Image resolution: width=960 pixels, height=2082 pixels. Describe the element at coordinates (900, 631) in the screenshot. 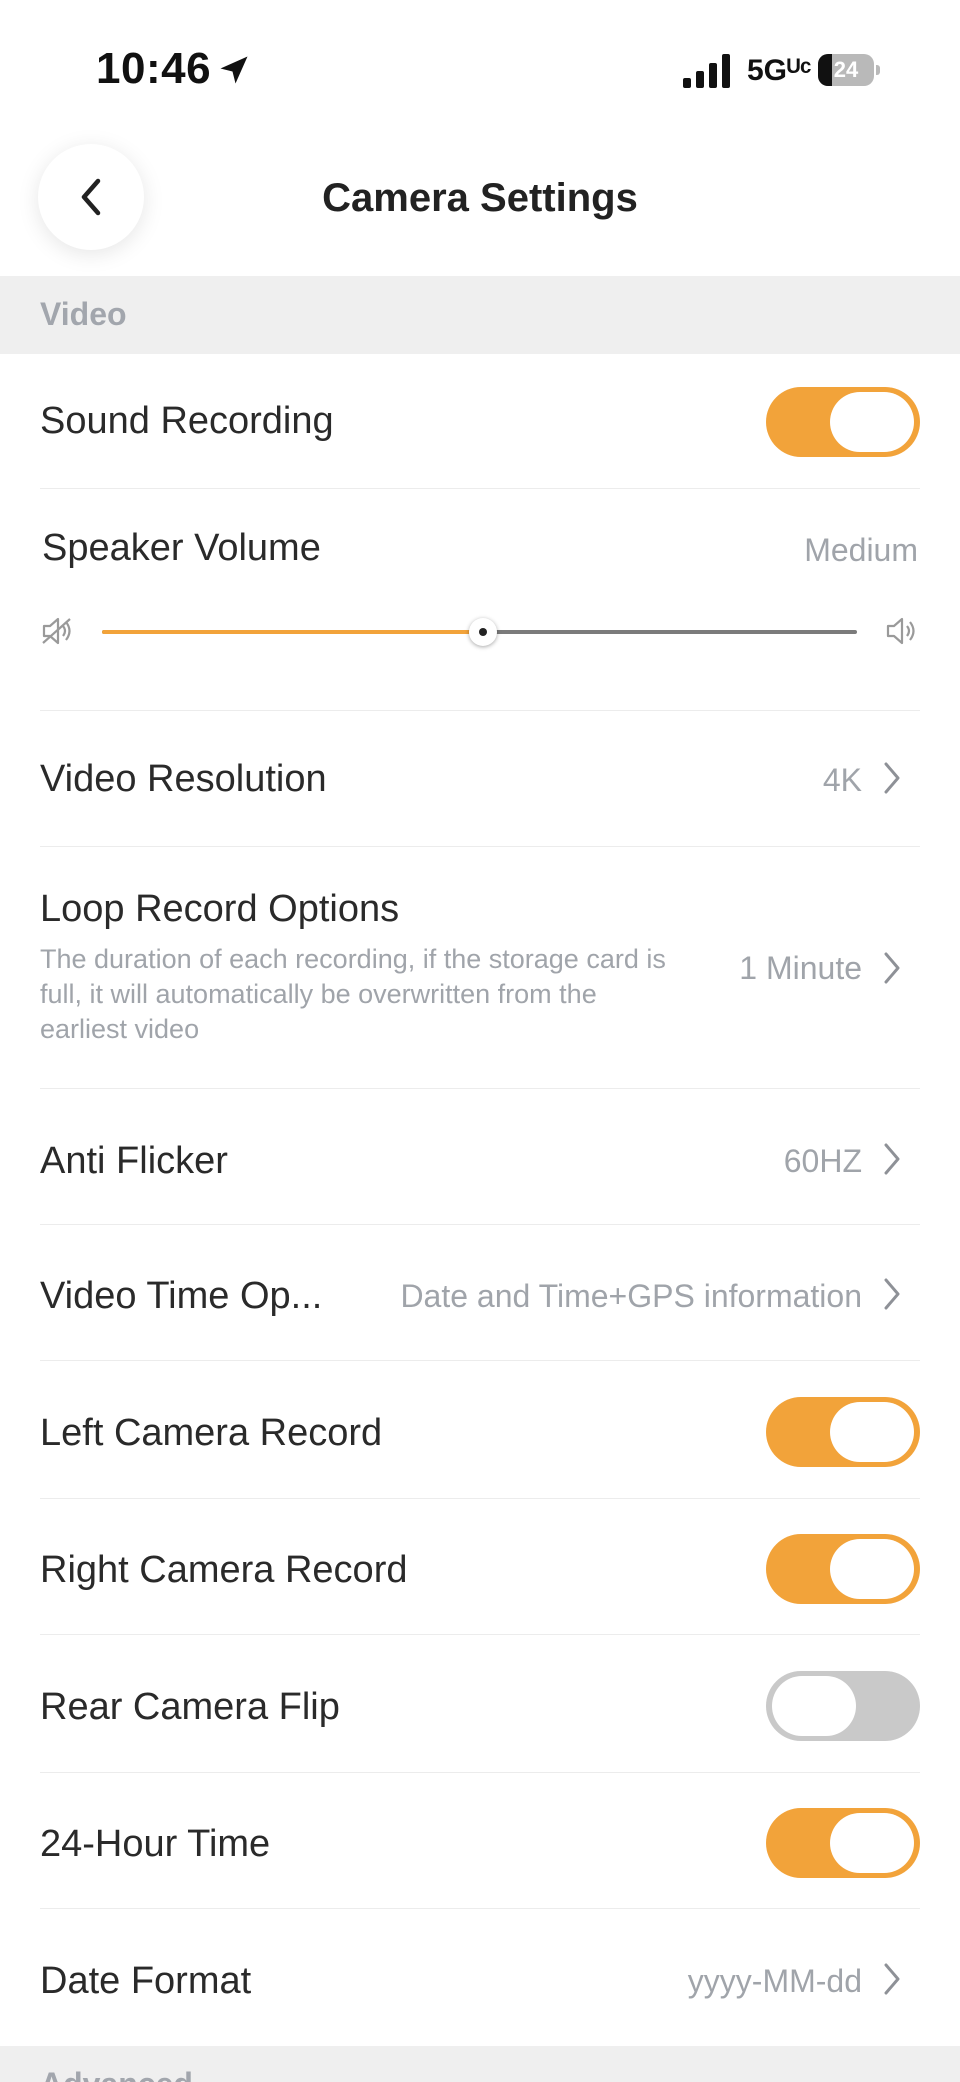

I see `volume-up-icon` at that location.